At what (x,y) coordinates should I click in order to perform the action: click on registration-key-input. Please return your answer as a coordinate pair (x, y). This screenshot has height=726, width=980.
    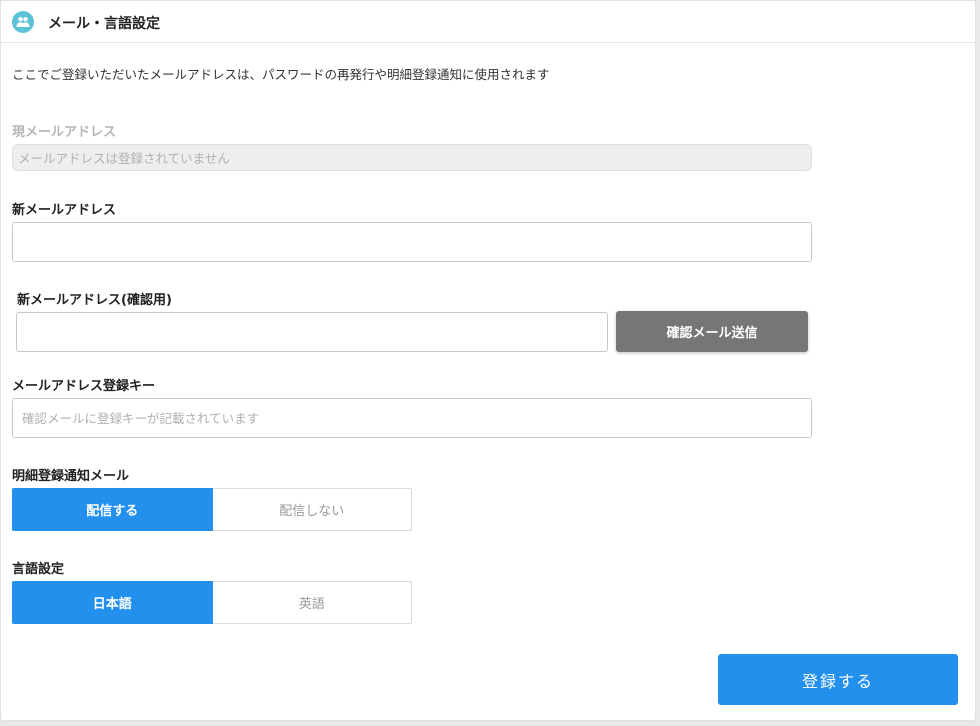
    Looking at the image, I should click on (412, 418).